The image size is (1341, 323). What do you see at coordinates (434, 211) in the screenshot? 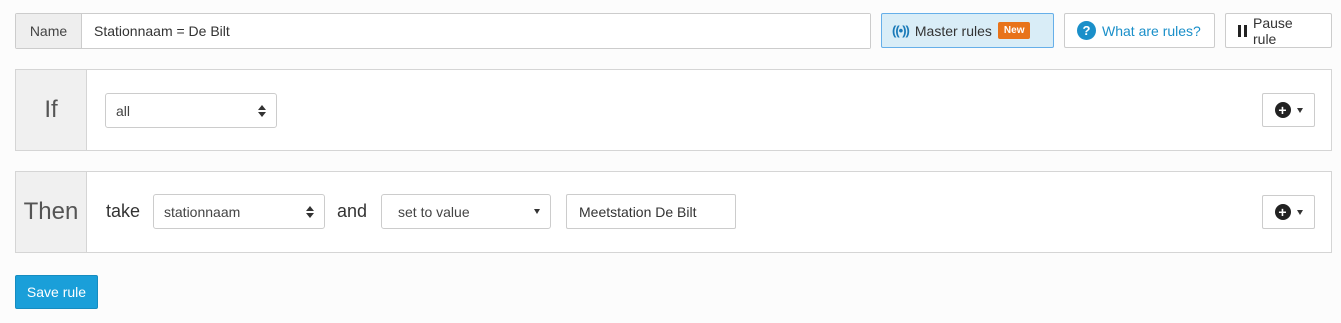
I see `action-select-value: set to value` at bounding box center [434, 211].